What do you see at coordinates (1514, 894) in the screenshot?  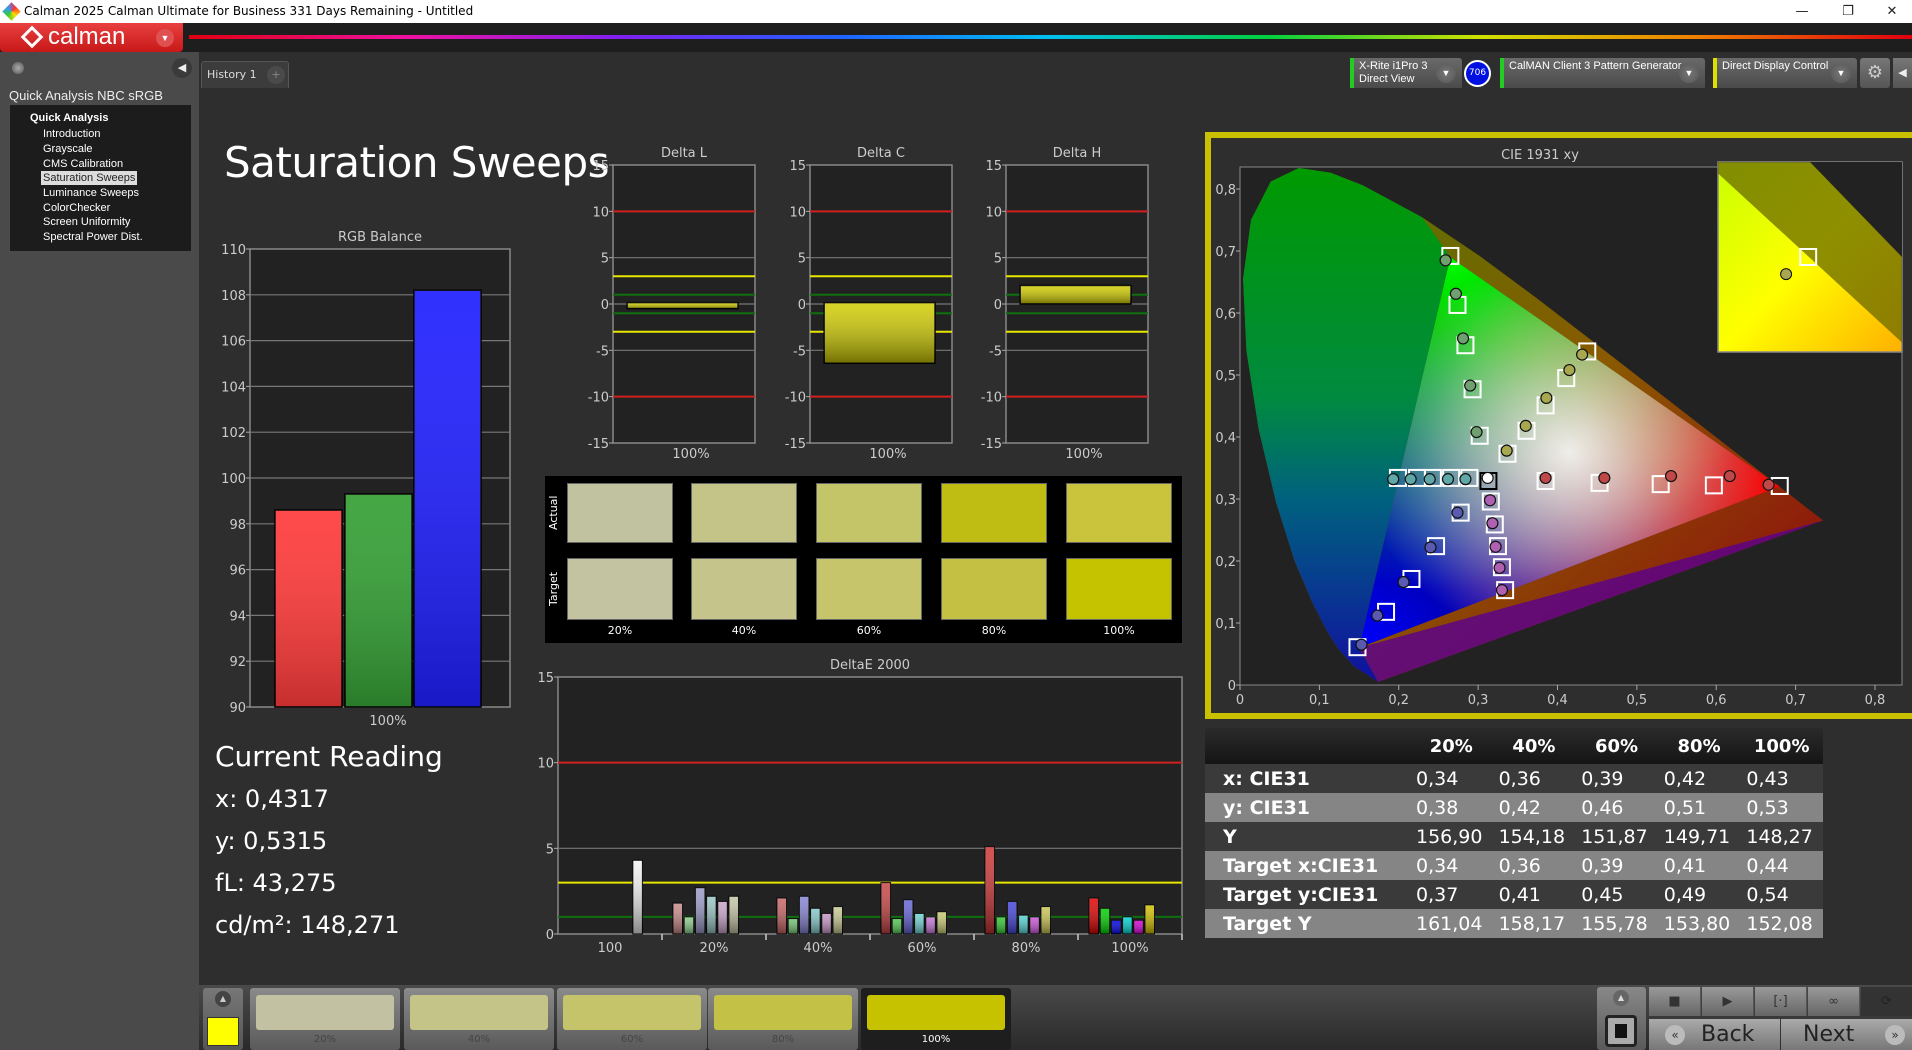 I see `table-row: Target y:CIE31 0,37 0,41 0,45 0,49 0,54` at bounding box center [1514, 894].